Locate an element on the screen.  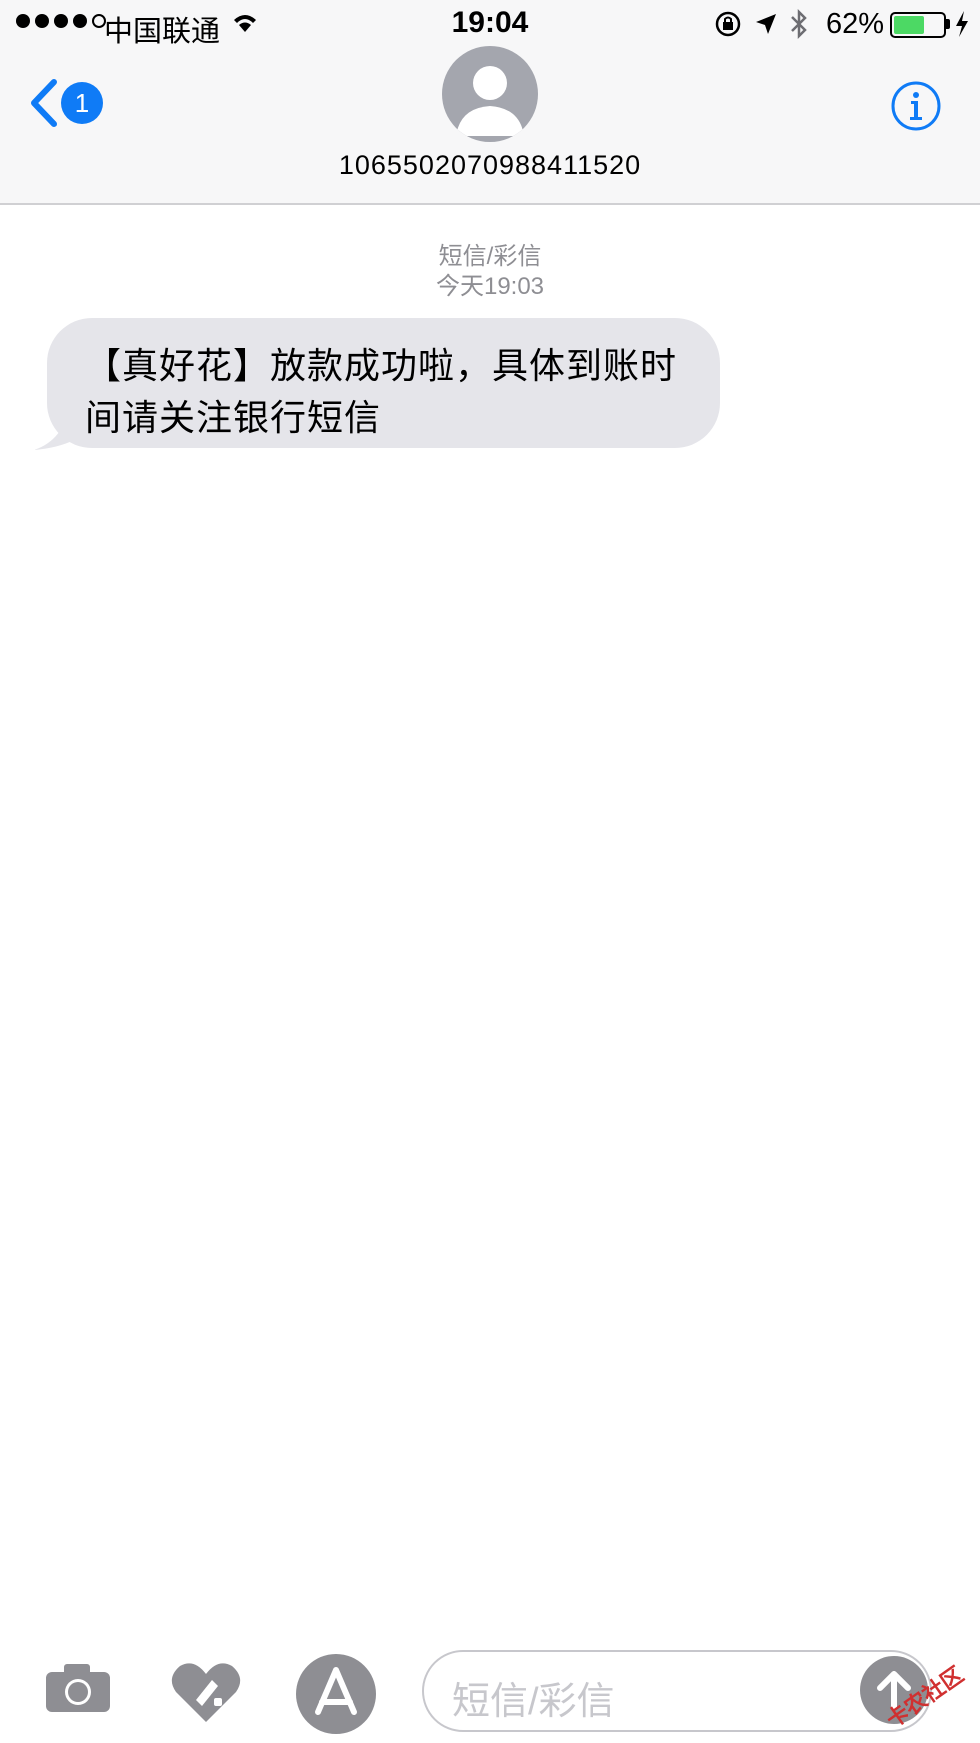
battery-icon is located at coordinates (918, 25).